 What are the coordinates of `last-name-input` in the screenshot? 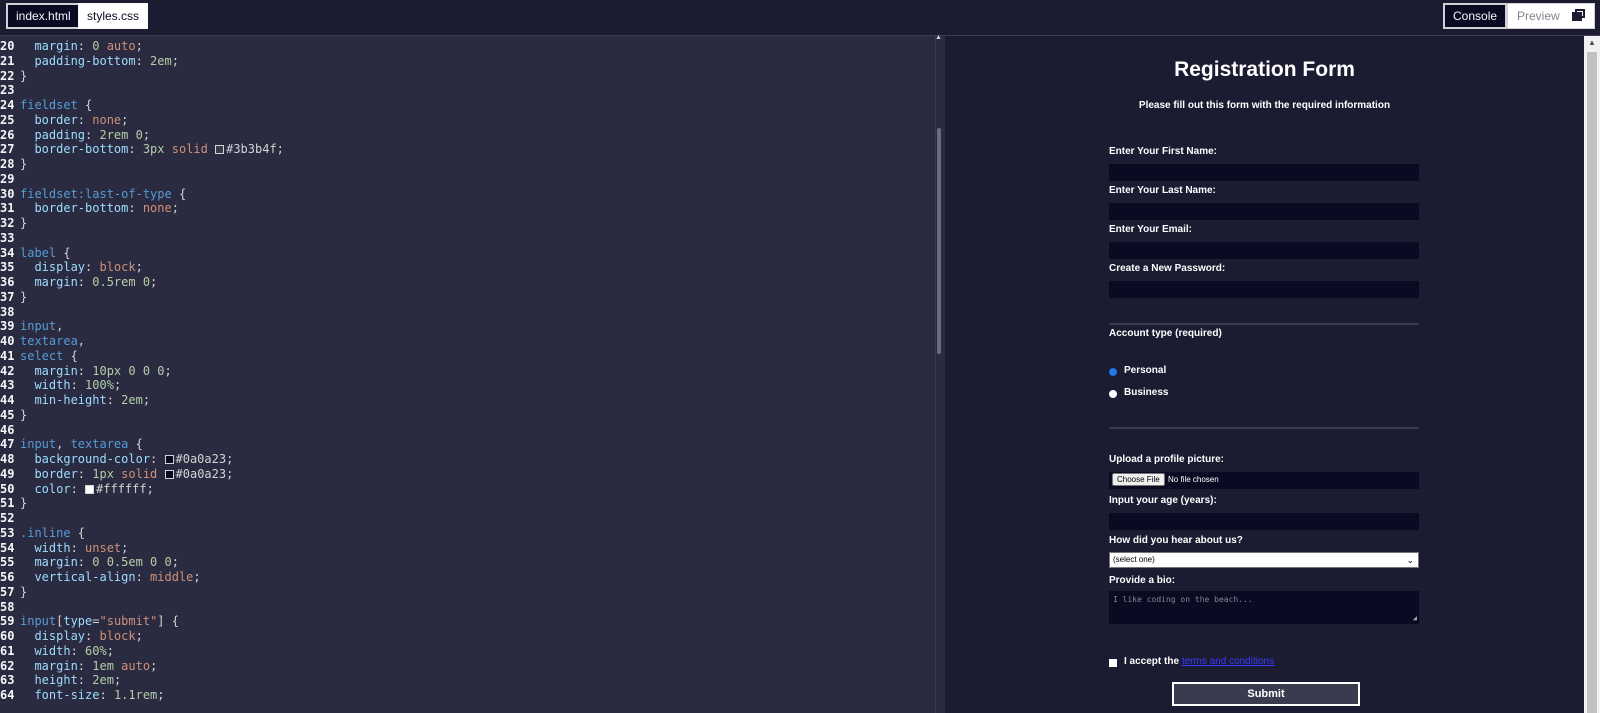 It's located at (1264, 211).